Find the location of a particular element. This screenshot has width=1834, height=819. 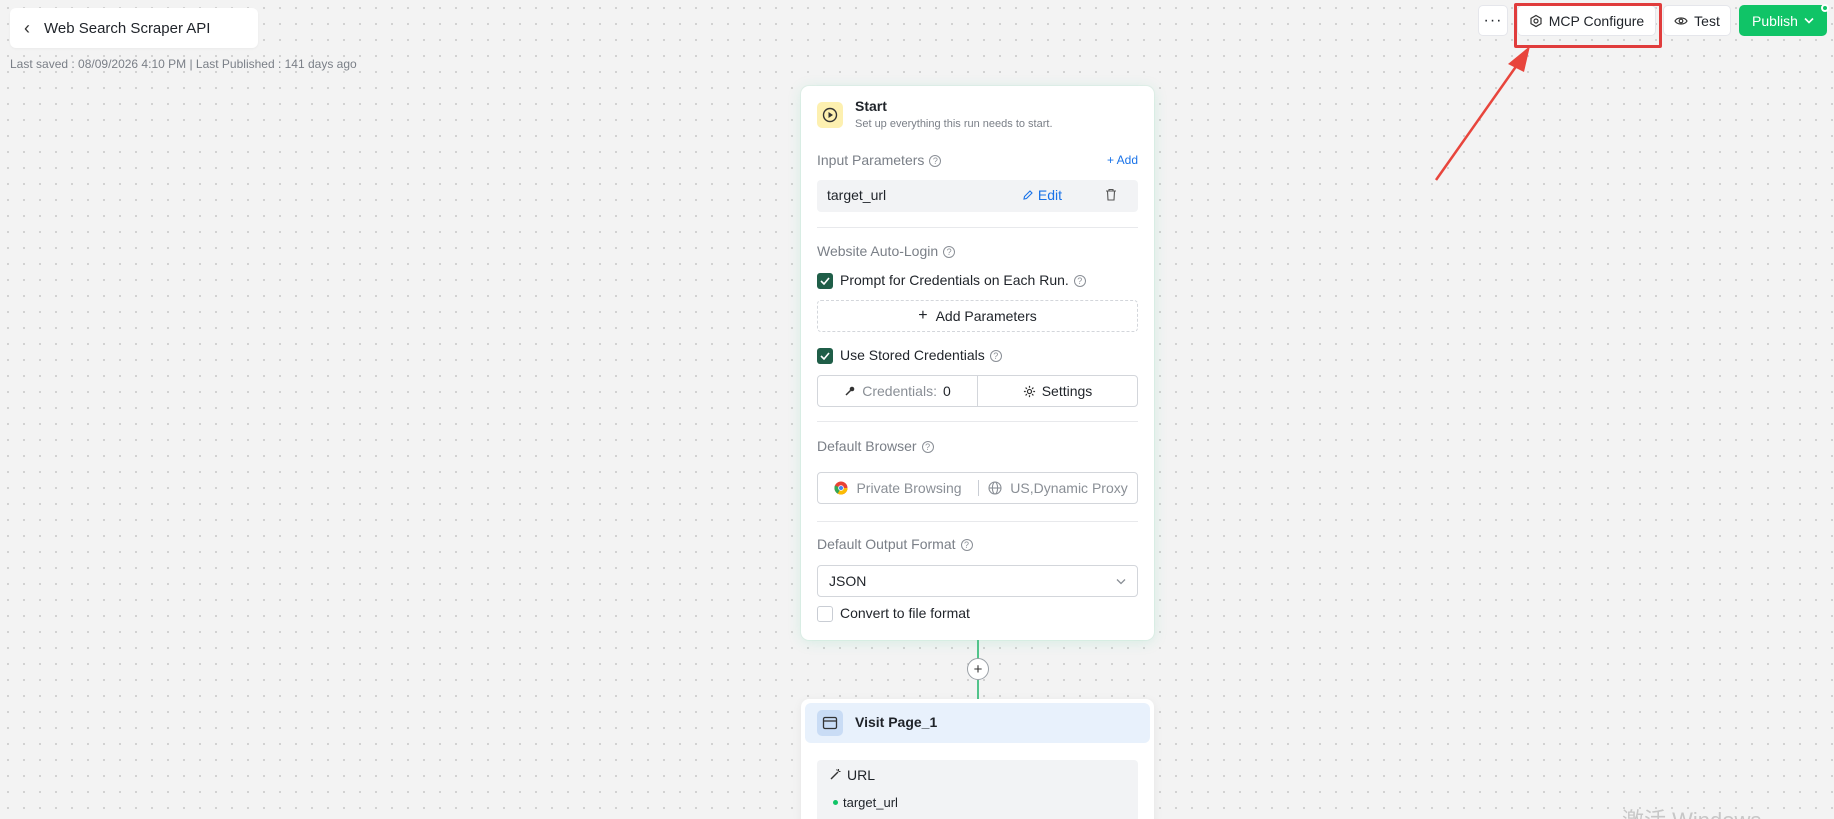

browser-window-icon is located at coordinates (830, 723).